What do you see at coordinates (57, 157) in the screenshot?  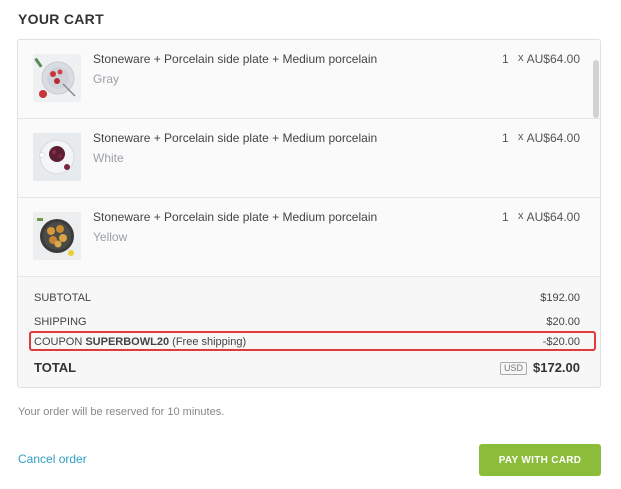 I see `plate-with-berries-image` at bounding box center [57, 157].